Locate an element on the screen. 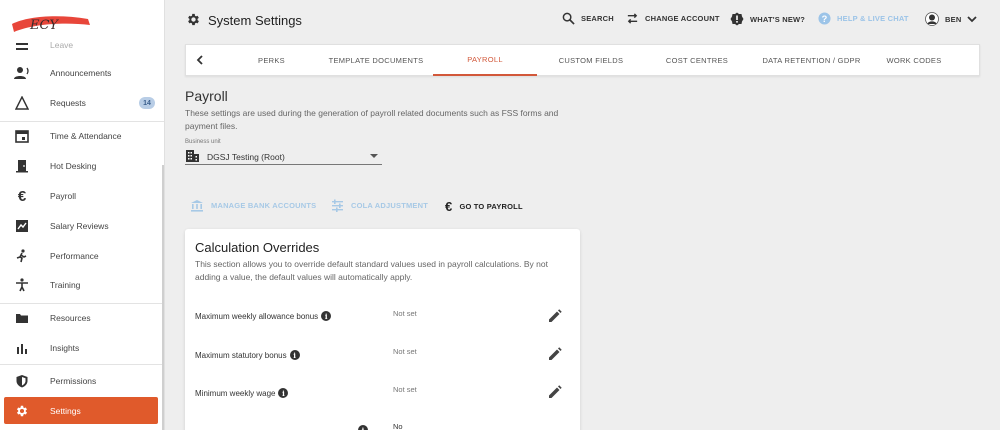 This screenshot has height=430, width=1000. gear-icon is located at coordinates (193, 22).